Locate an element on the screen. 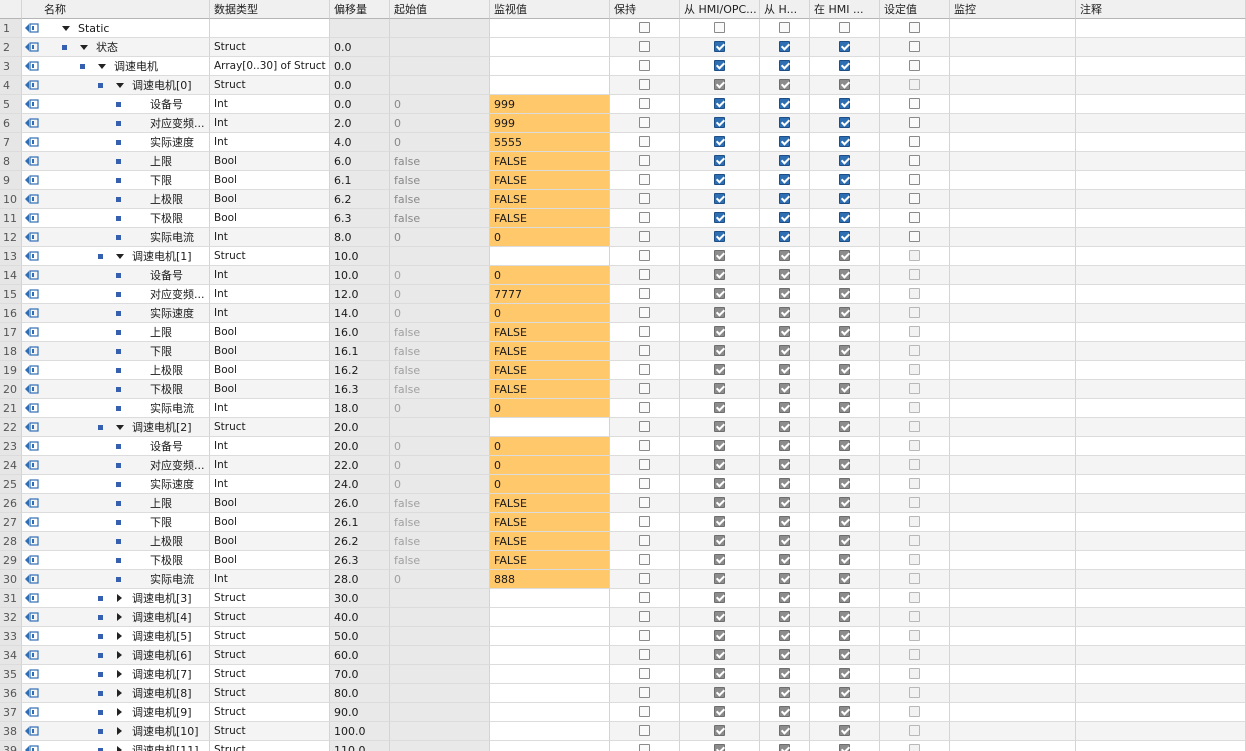  variable-name-cell: 状态 is located at coordinates (116, 47).